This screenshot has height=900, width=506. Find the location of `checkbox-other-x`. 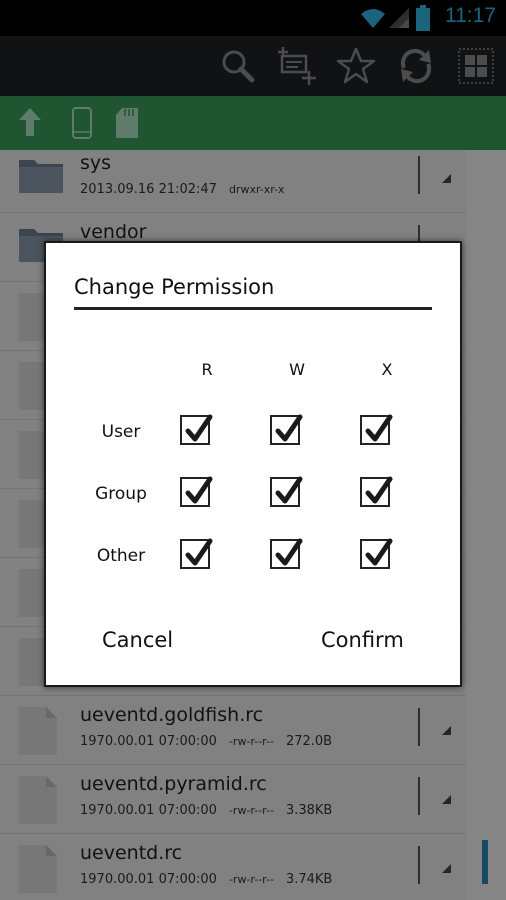

checkbox-other-x is located at coordinates (376, 553).